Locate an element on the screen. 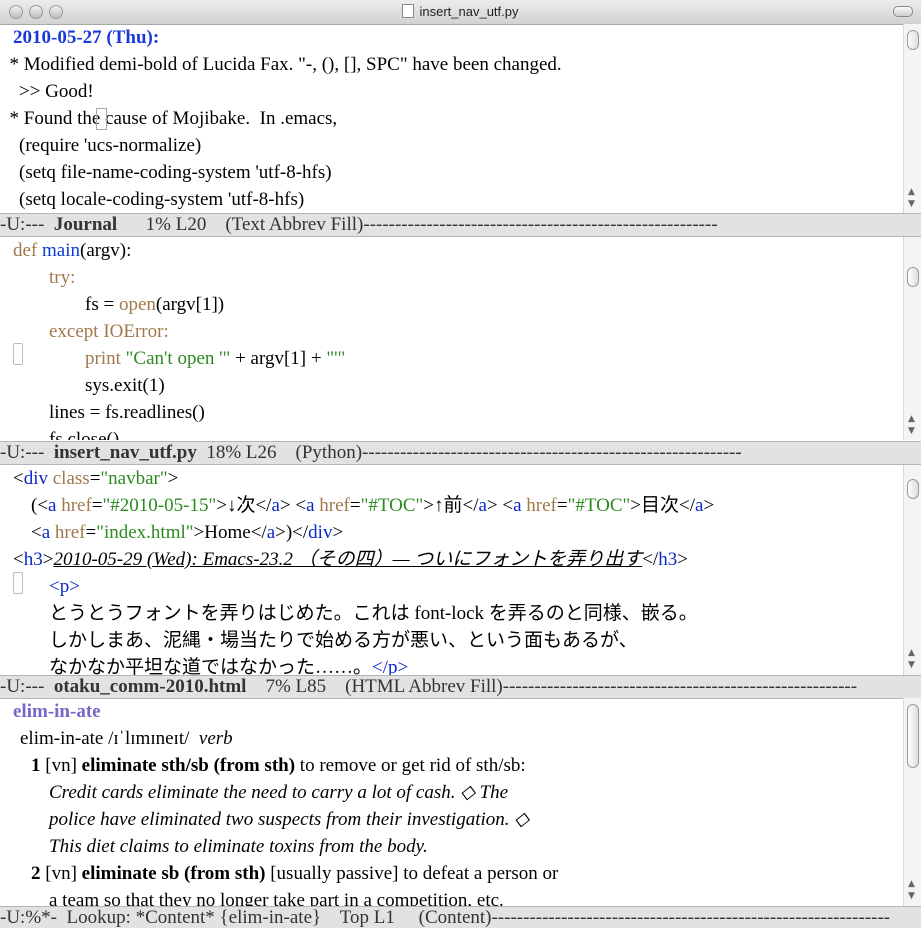  html-line-1: <div class="navbar"> is located at coordinates (96, 478).